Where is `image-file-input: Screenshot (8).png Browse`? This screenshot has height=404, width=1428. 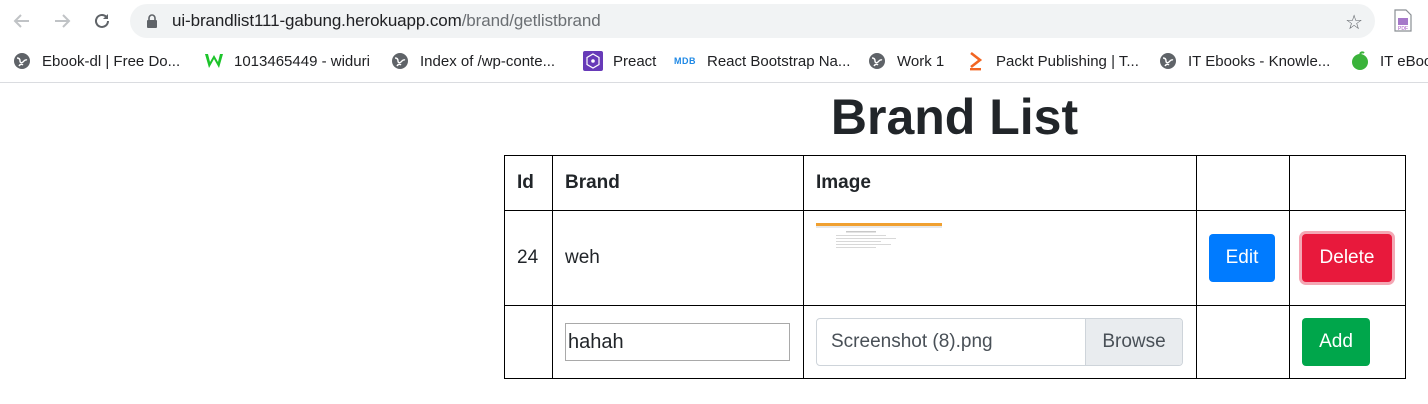 image-file-input: Screenshot (8).png Browse is located at coordinates (999, 342).